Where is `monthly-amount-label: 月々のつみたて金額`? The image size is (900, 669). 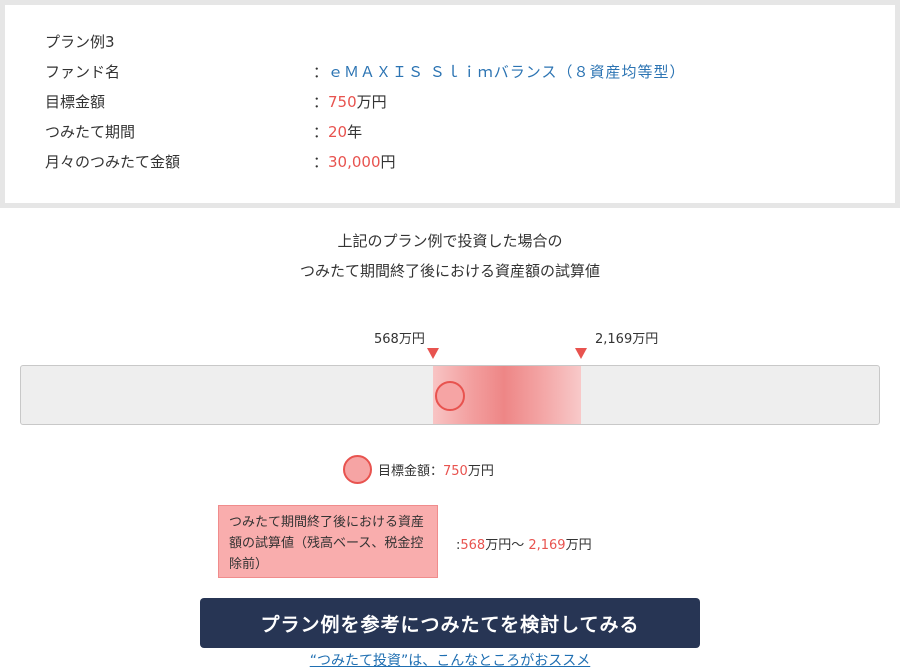 monthly-amount-label: 月々のつみたて金額 is located at coordinates (113, 162).